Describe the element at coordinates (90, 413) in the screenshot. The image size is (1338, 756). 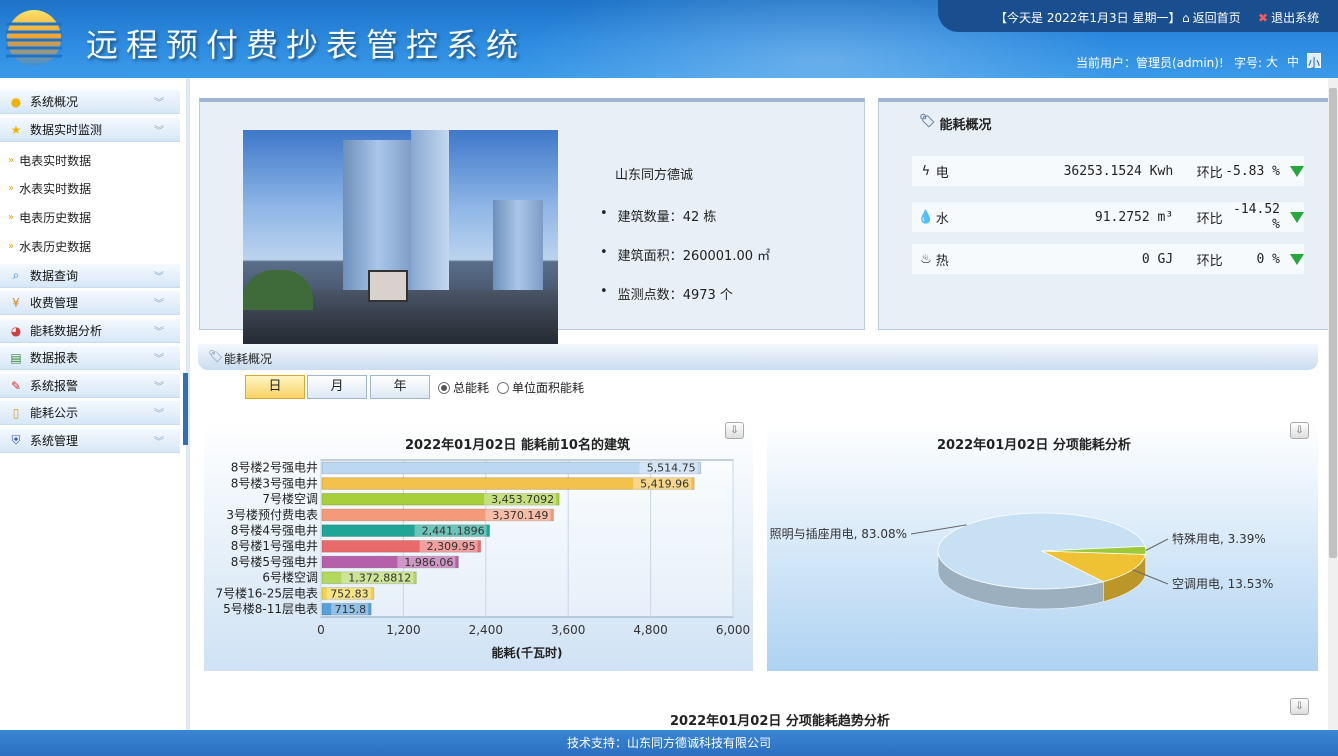
I see `menu-energy-notice: ▯ 能耗公示 ︾` at that location.